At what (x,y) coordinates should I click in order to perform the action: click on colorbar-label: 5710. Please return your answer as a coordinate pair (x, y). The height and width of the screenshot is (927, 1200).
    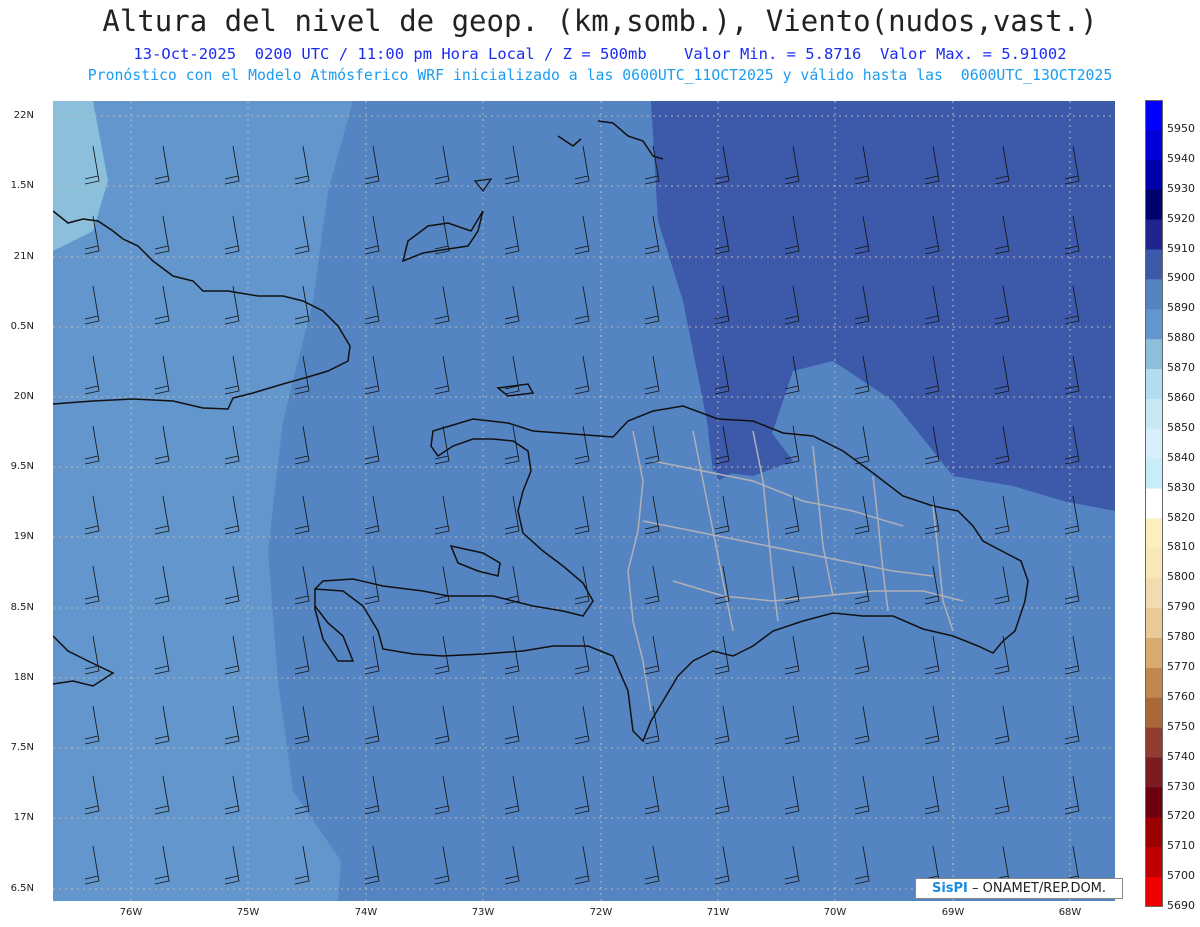
    Looking at the image, I should click on (1181, 846).